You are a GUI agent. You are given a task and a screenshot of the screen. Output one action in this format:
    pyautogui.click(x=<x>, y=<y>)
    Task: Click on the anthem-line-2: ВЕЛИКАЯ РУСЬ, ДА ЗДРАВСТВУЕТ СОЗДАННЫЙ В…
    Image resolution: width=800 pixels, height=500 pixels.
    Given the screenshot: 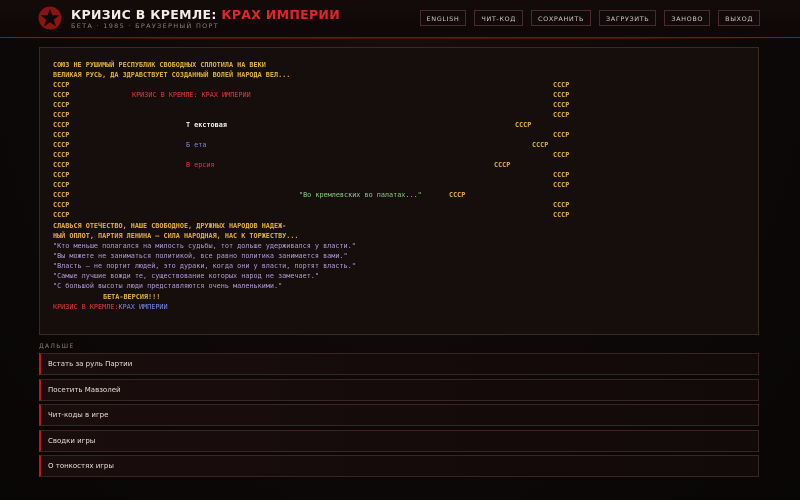 What is the action you would take?
    pyautogui.click(x=172, y=75)
    